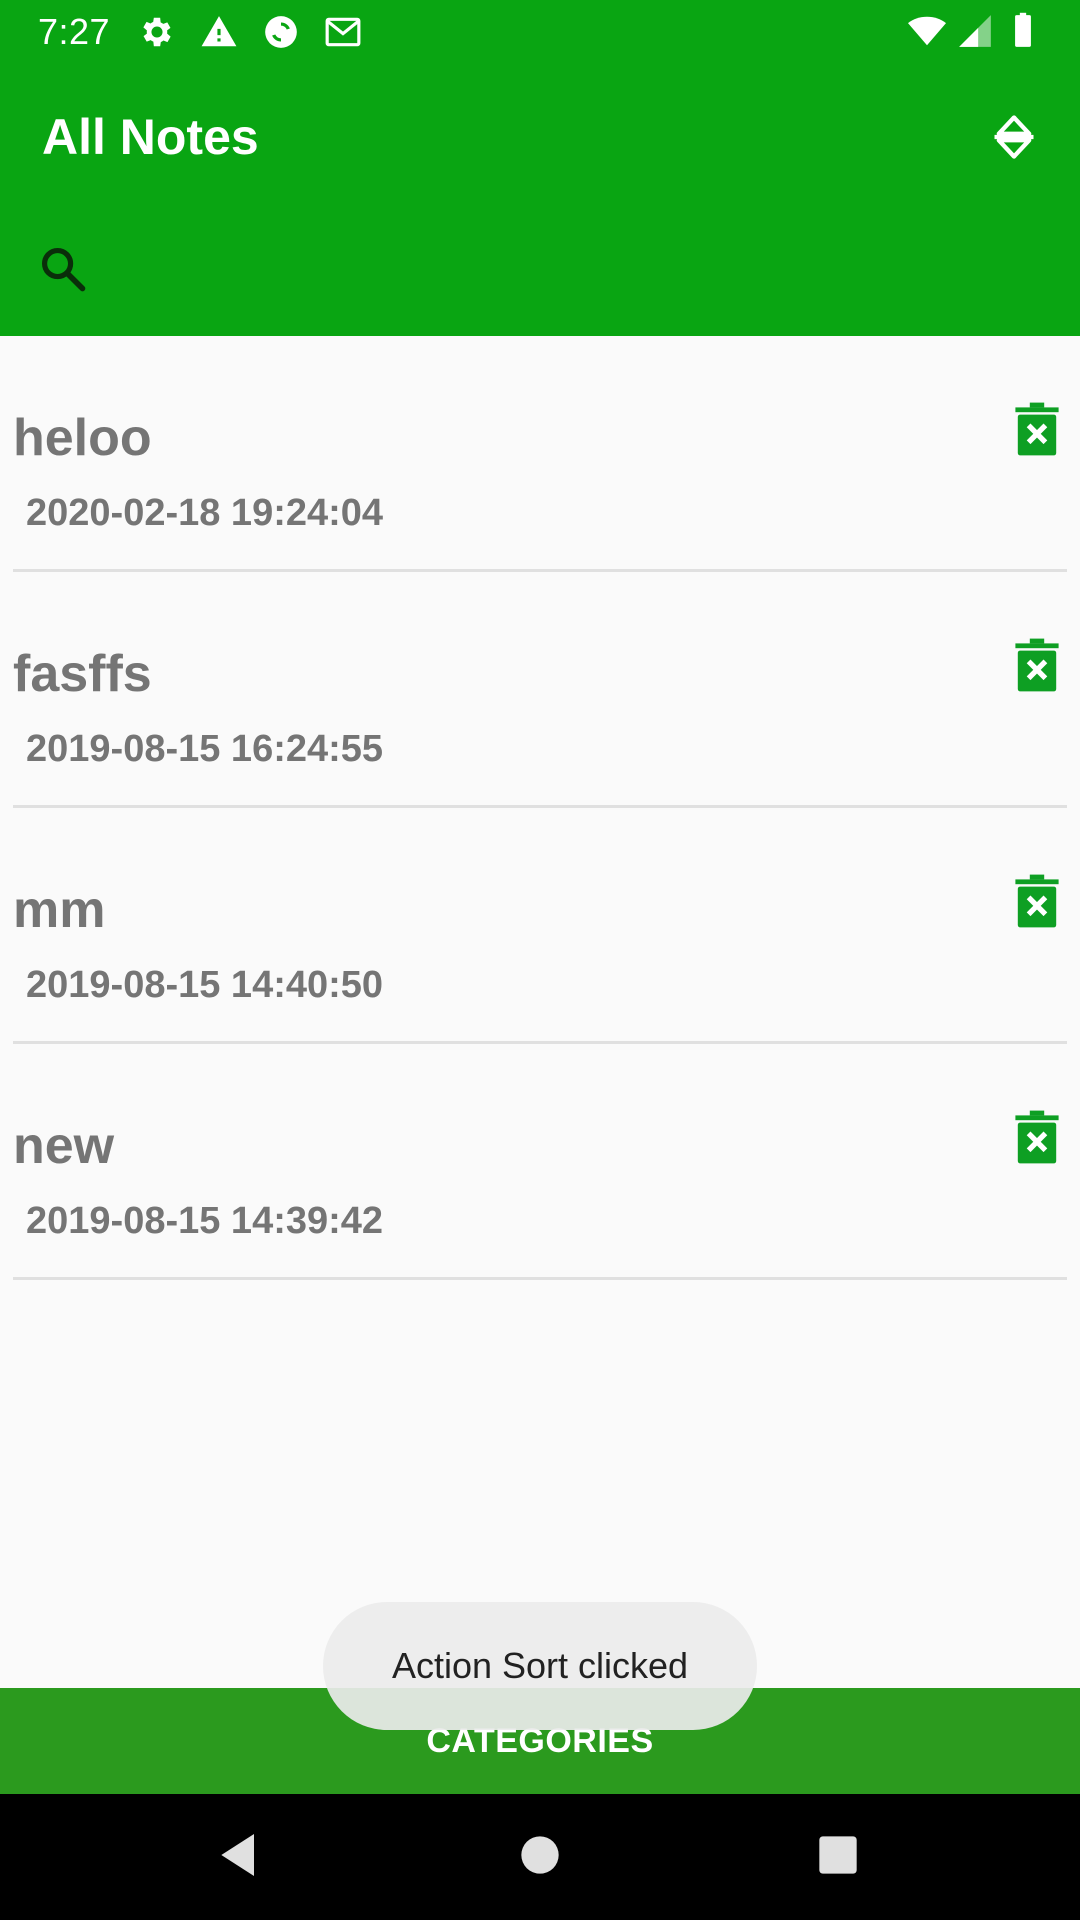 Image resolution: width=1080 pixels, height=1920 pixels. I want to click on status-time: 7:27, so click(74, 31).